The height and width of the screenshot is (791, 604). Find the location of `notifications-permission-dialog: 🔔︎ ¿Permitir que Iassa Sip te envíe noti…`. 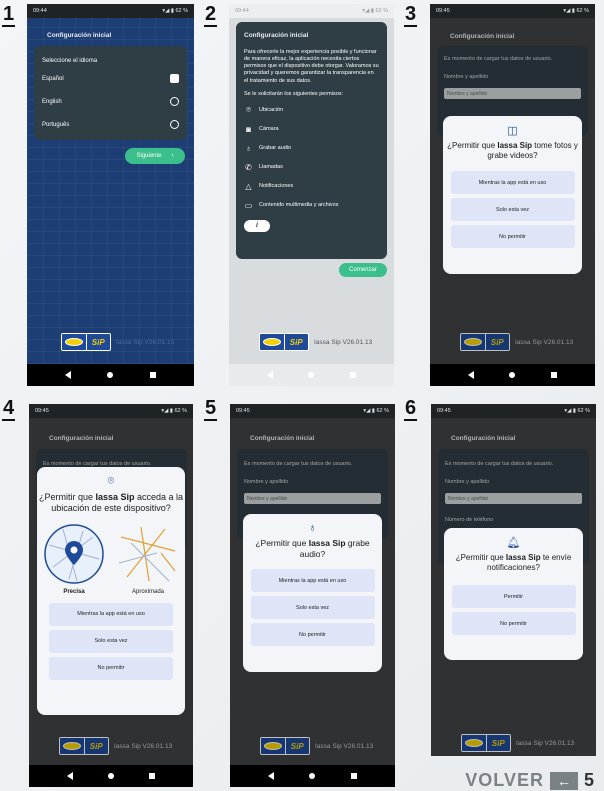

notifications-permission-dialog: 🔔︎ ¿Permitir que Iassa Sip te envíe noti… is located at coordinates (513, 594).